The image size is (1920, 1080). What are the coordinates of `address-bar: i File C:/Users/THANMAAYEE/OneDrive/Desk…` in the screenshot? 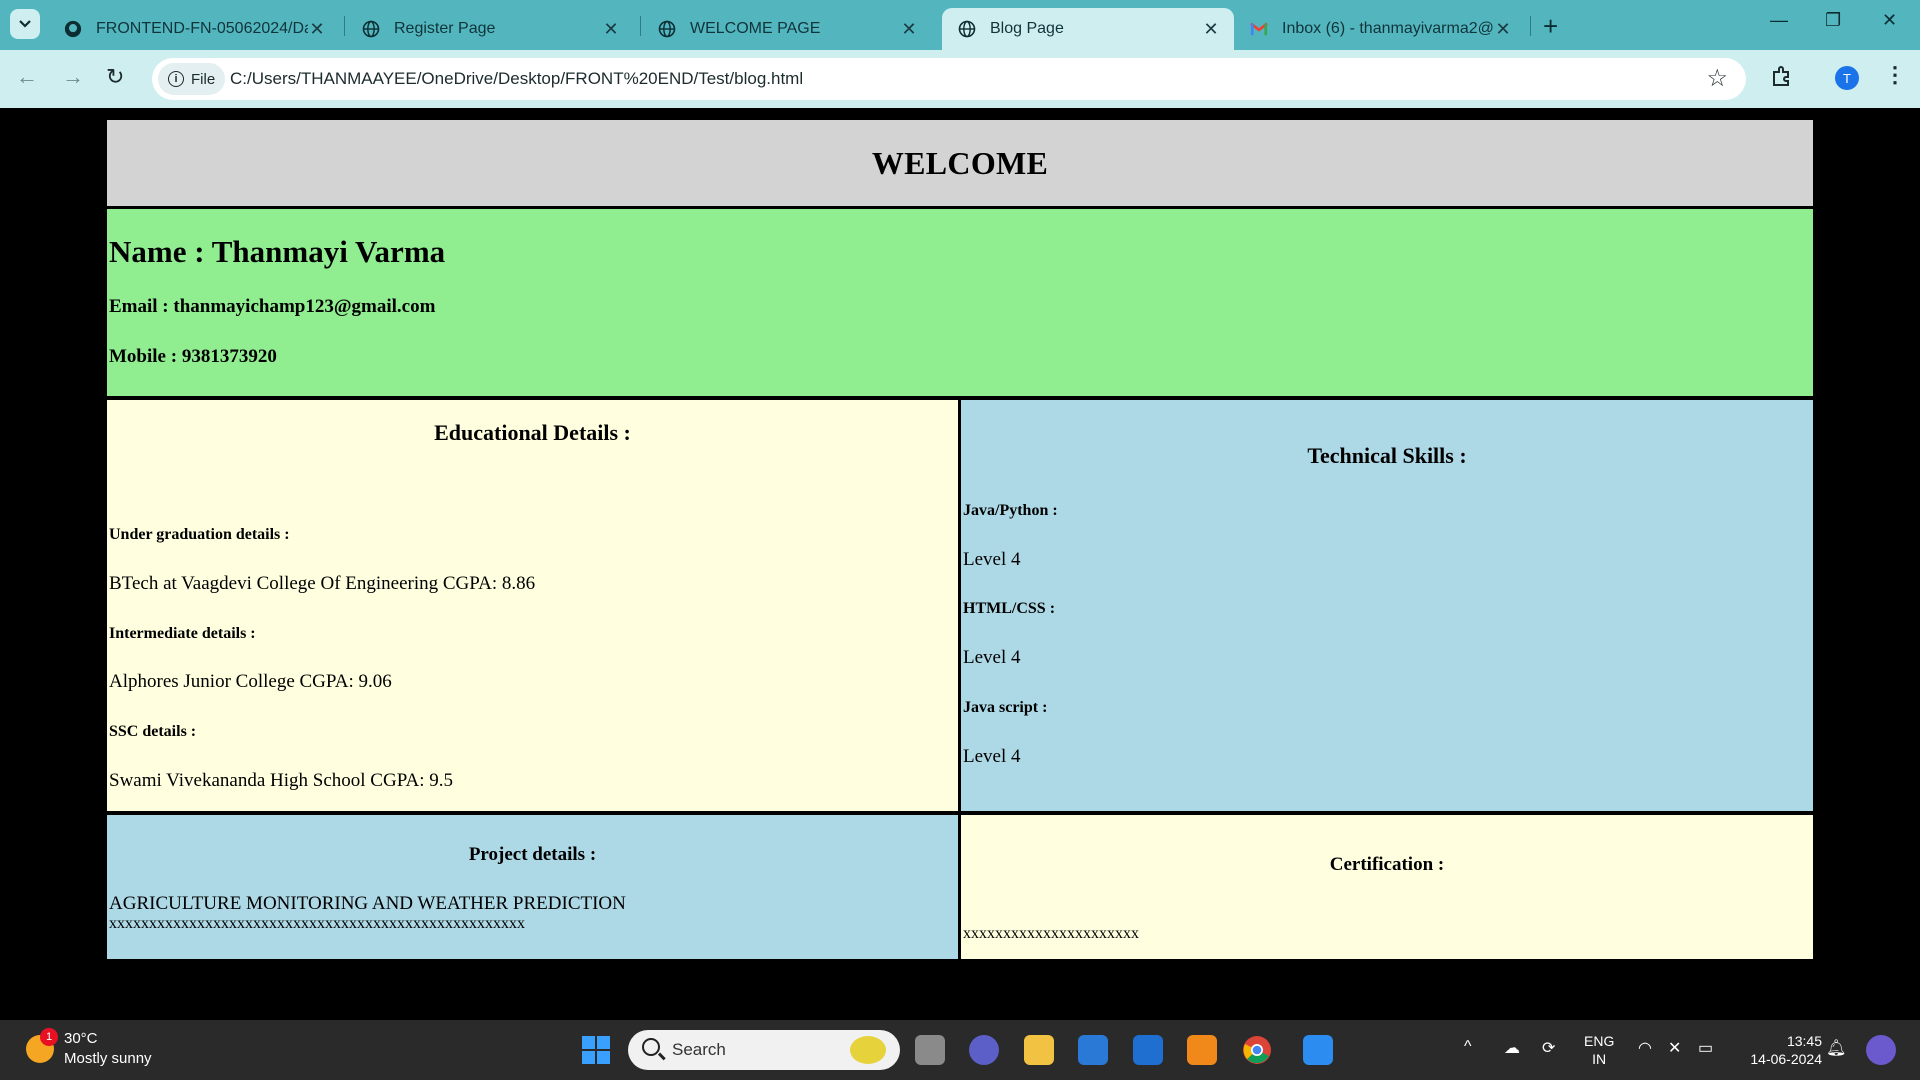 It's located at (949, 79).